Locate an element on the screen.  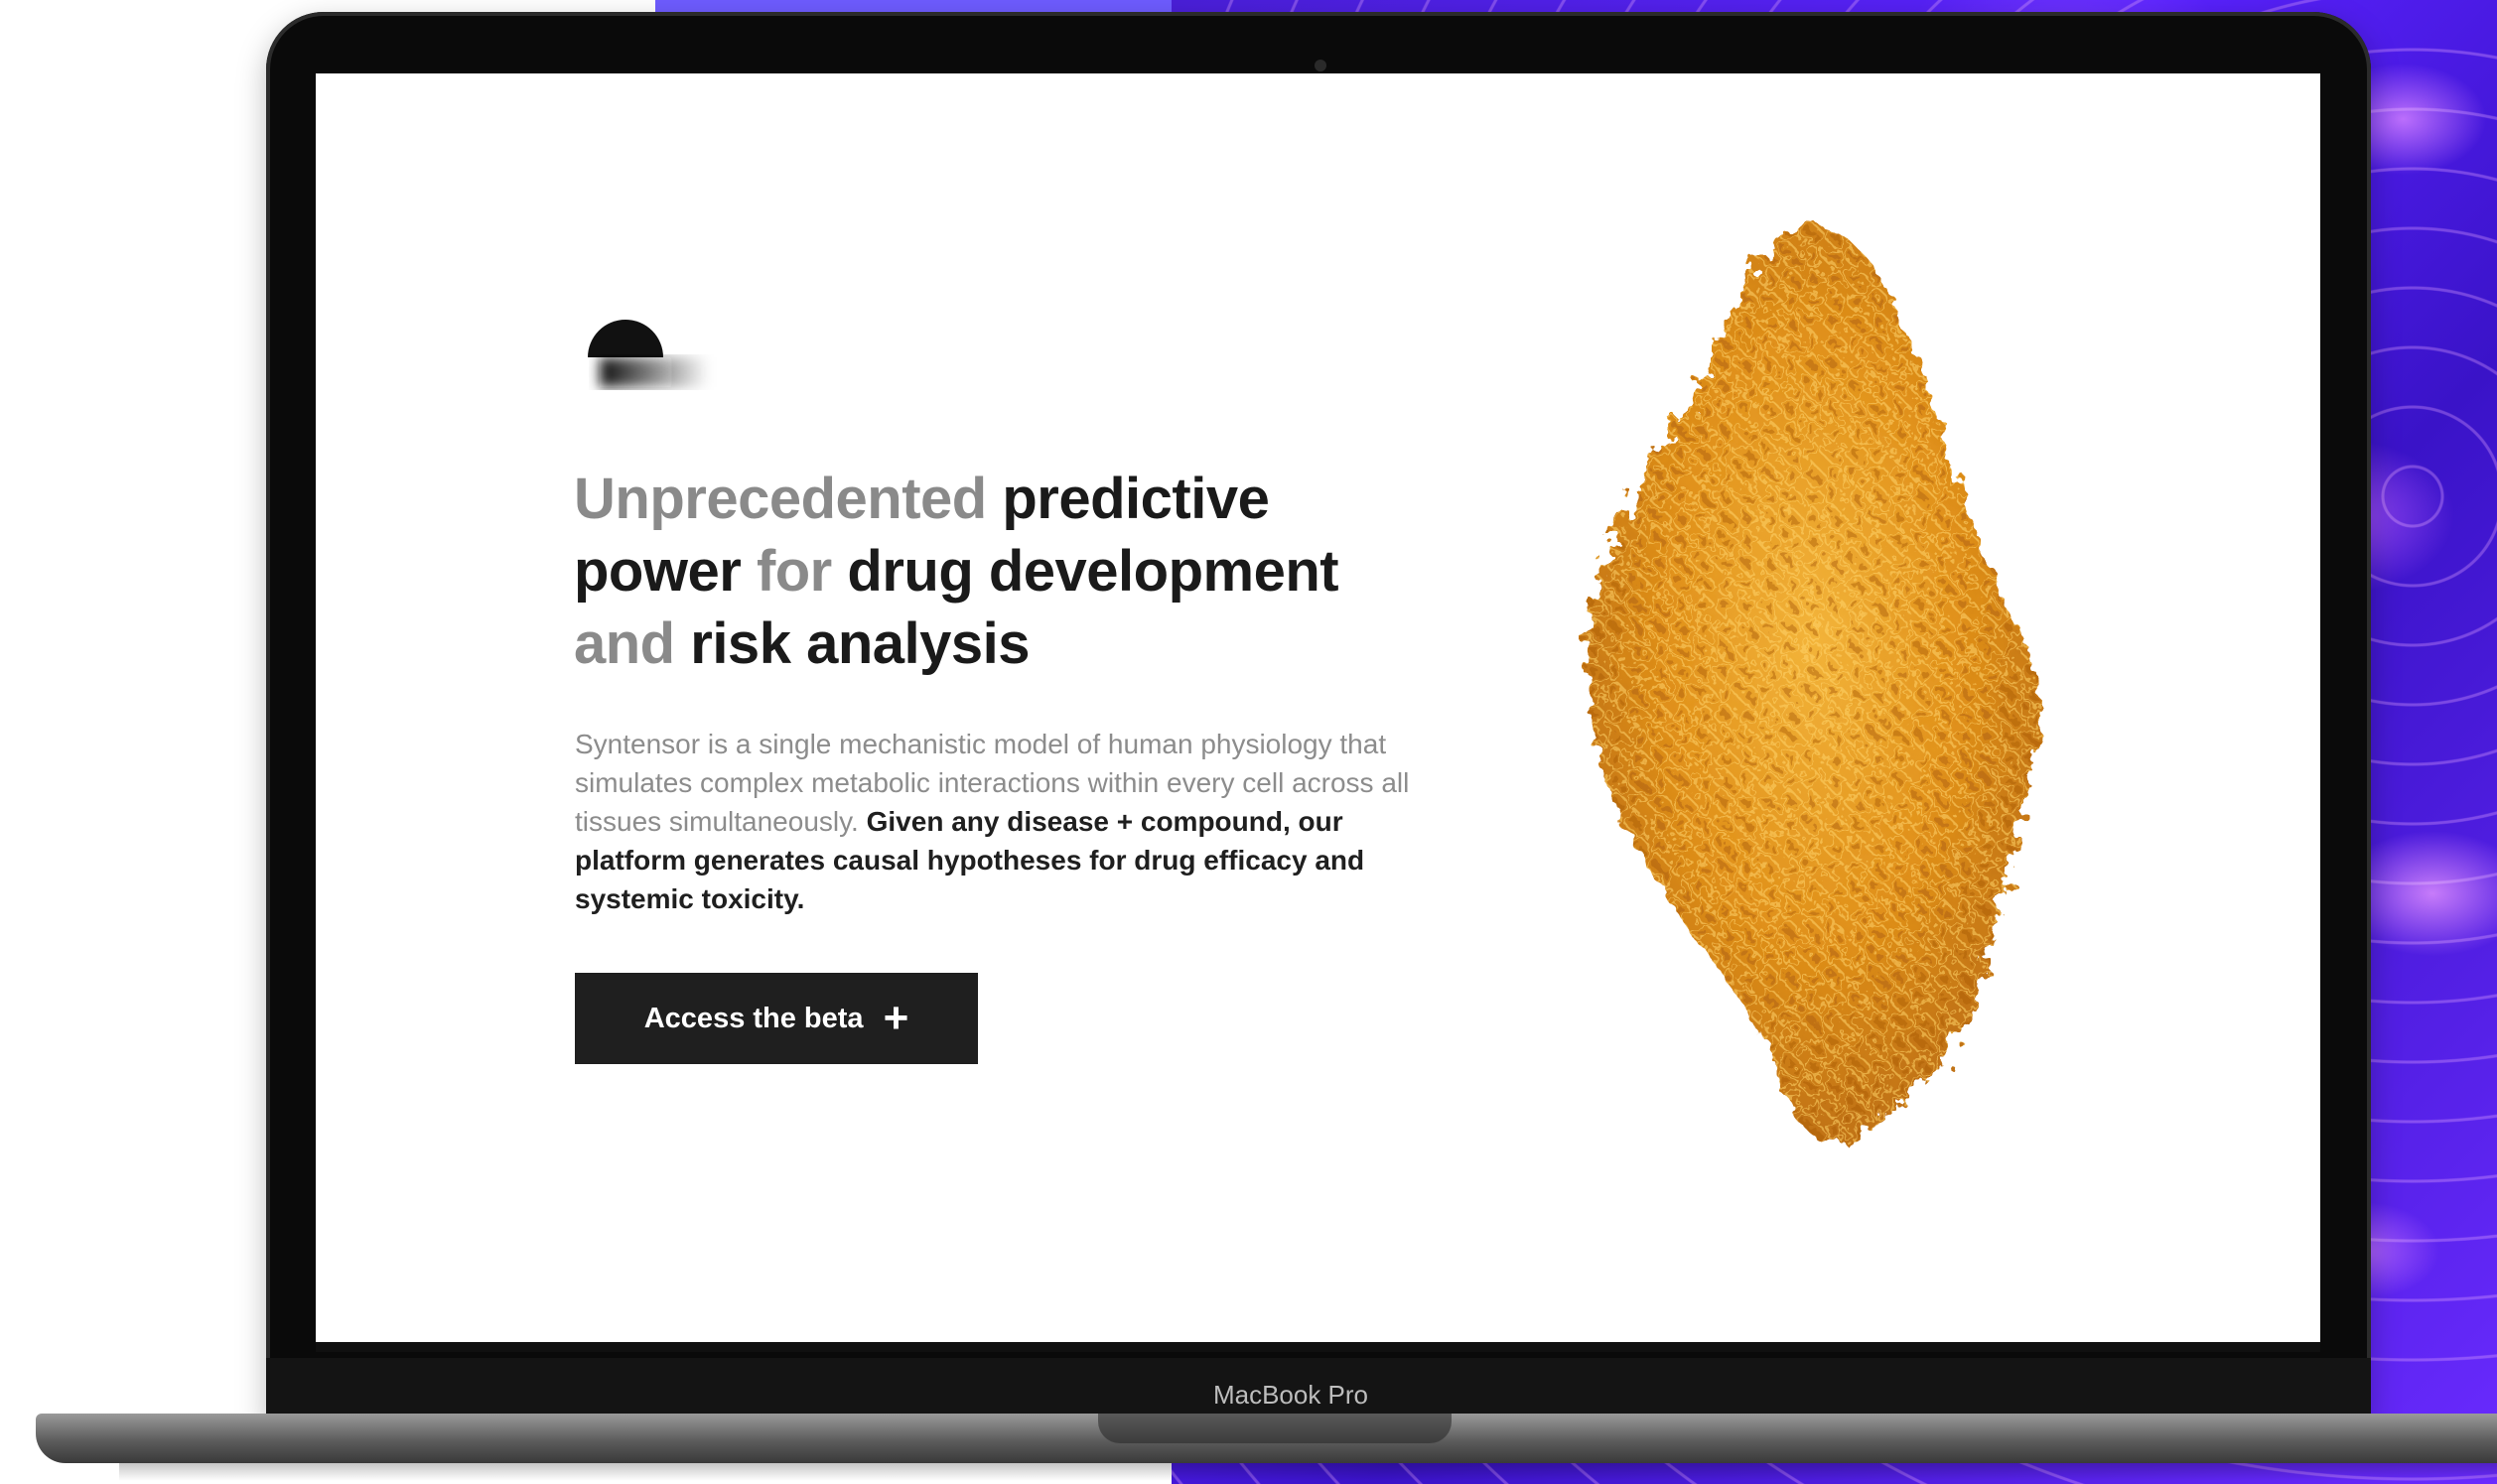
device-model-label: MacBook Pro is located at coordinates (1290, 1395).